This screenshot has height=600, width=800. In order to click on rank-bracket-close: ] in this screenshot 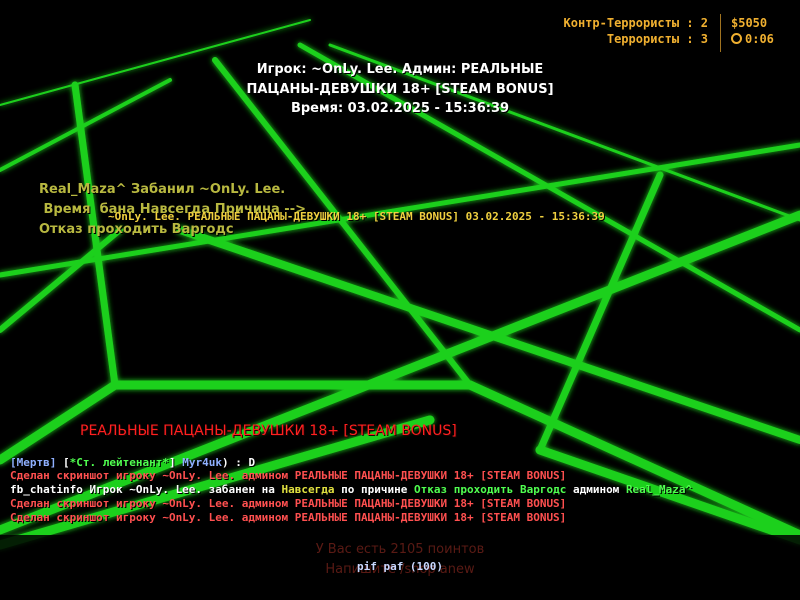, I will do `click(172, 462)`.